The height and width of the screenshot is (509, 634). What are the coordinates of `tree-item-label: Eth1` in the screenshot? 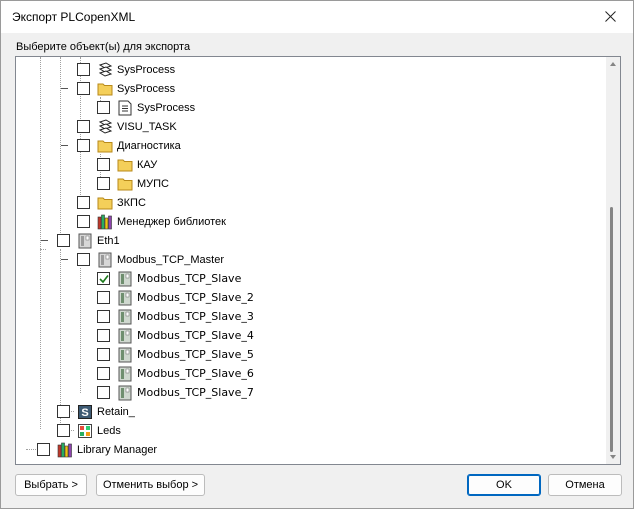 It's located at (108, 240).